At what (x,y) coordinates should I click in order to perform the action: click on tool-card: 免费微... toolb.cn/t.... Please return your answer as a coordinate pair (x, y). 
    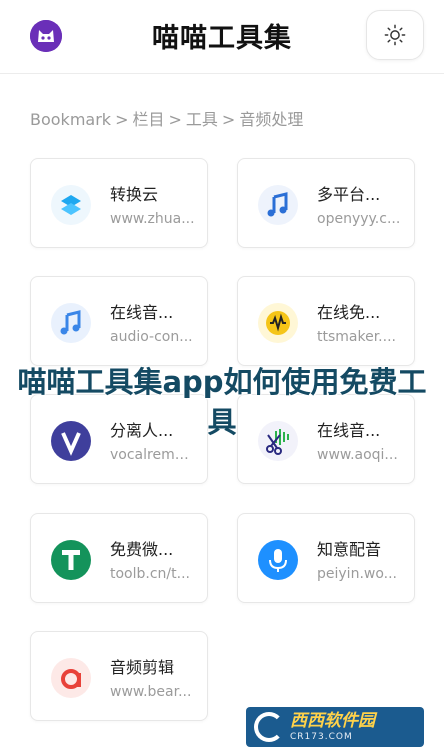
    Looking at the image, I should click on (119, 558).